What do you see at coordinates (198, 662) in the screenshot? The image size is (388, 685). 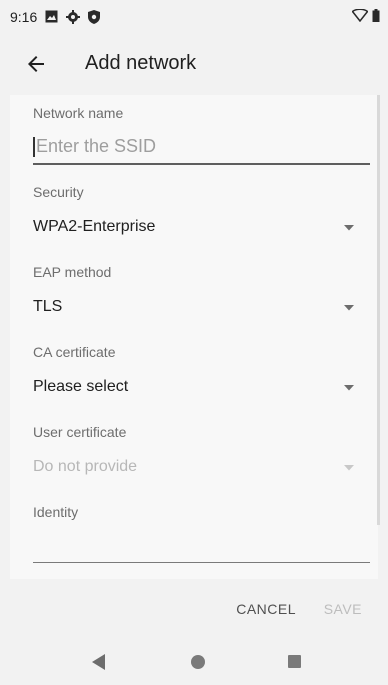 I see `nav-home-icon` at bounding box center [198, 662].